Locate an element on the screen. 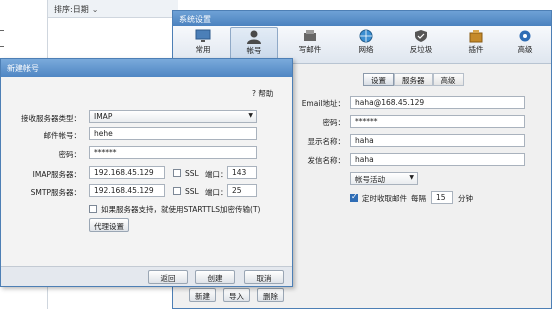 Image resolution: width=554 pixels, height=309 pixels. sender-name-field: haha is located at coordinates (437, 159).